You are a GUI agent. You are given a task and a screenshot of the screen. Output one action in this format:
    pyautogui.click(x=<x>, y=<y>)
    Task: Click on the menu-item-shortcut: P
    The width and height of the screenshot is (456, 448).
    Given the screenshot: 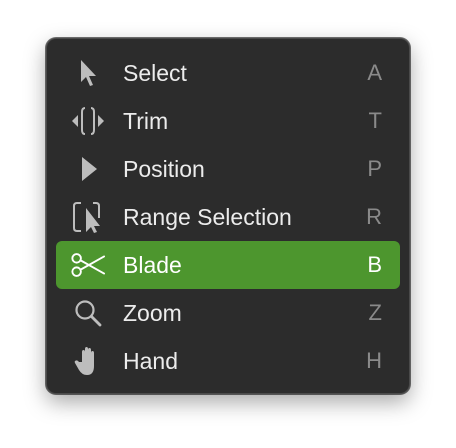 What is the action you would take?
    pyautogui.click(x=374, y=168)
    